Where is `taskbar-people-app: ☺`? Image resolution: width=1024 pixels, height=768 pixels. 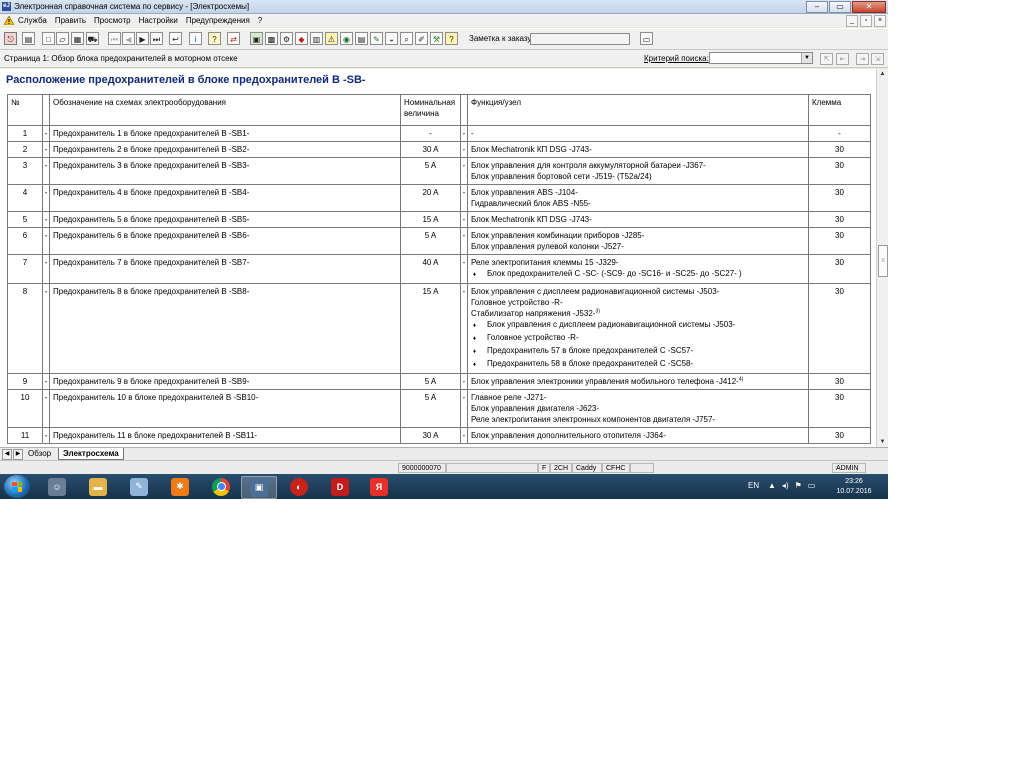 taskbar-people-app: ☺ is located at coordinates (57, 486).